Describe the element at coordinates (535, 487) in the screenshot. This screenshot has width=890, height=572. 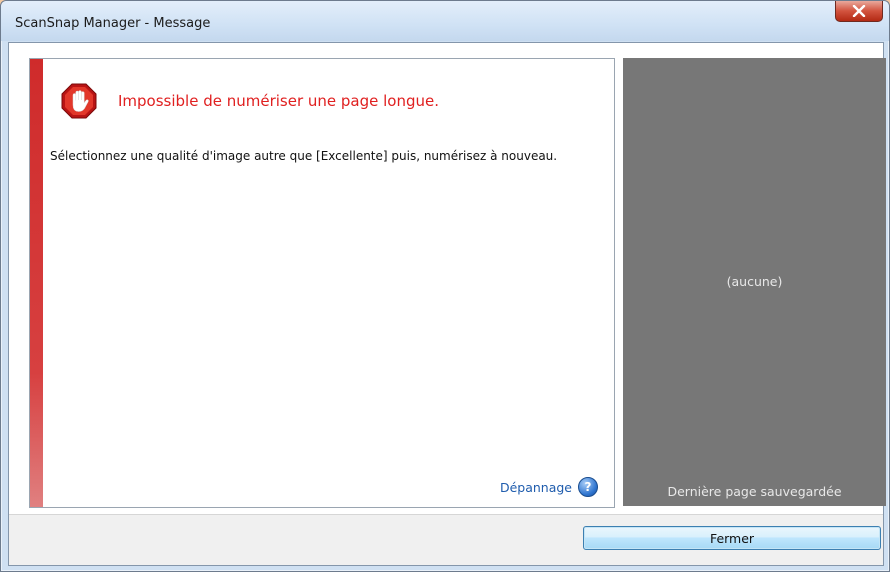
I see `troubleshooting-link-label: Dépannage` at that location.